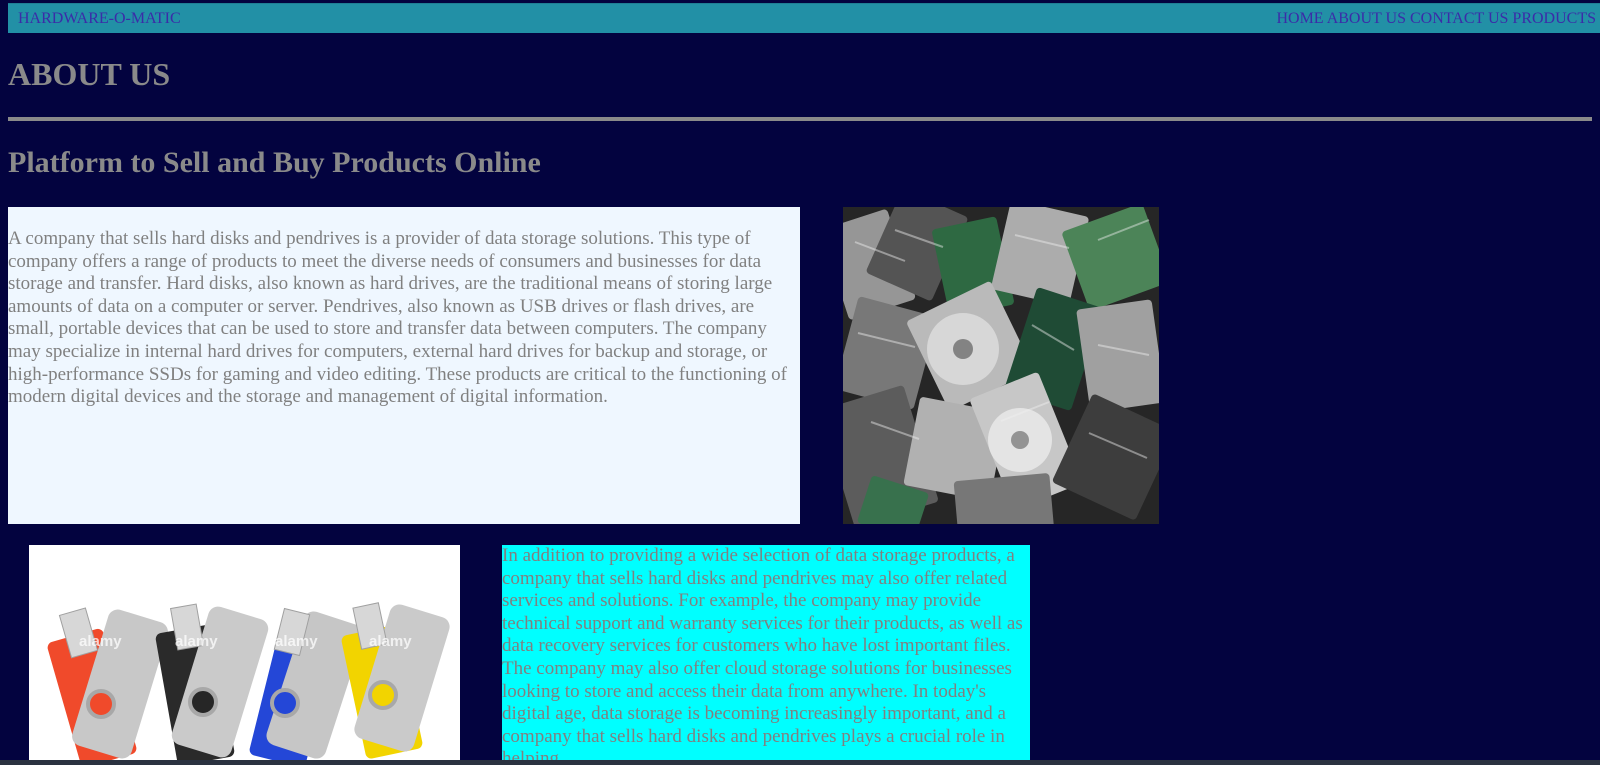 The image size is (1600, 765). I want to click on hard-drives-image, so click(1001, 365).